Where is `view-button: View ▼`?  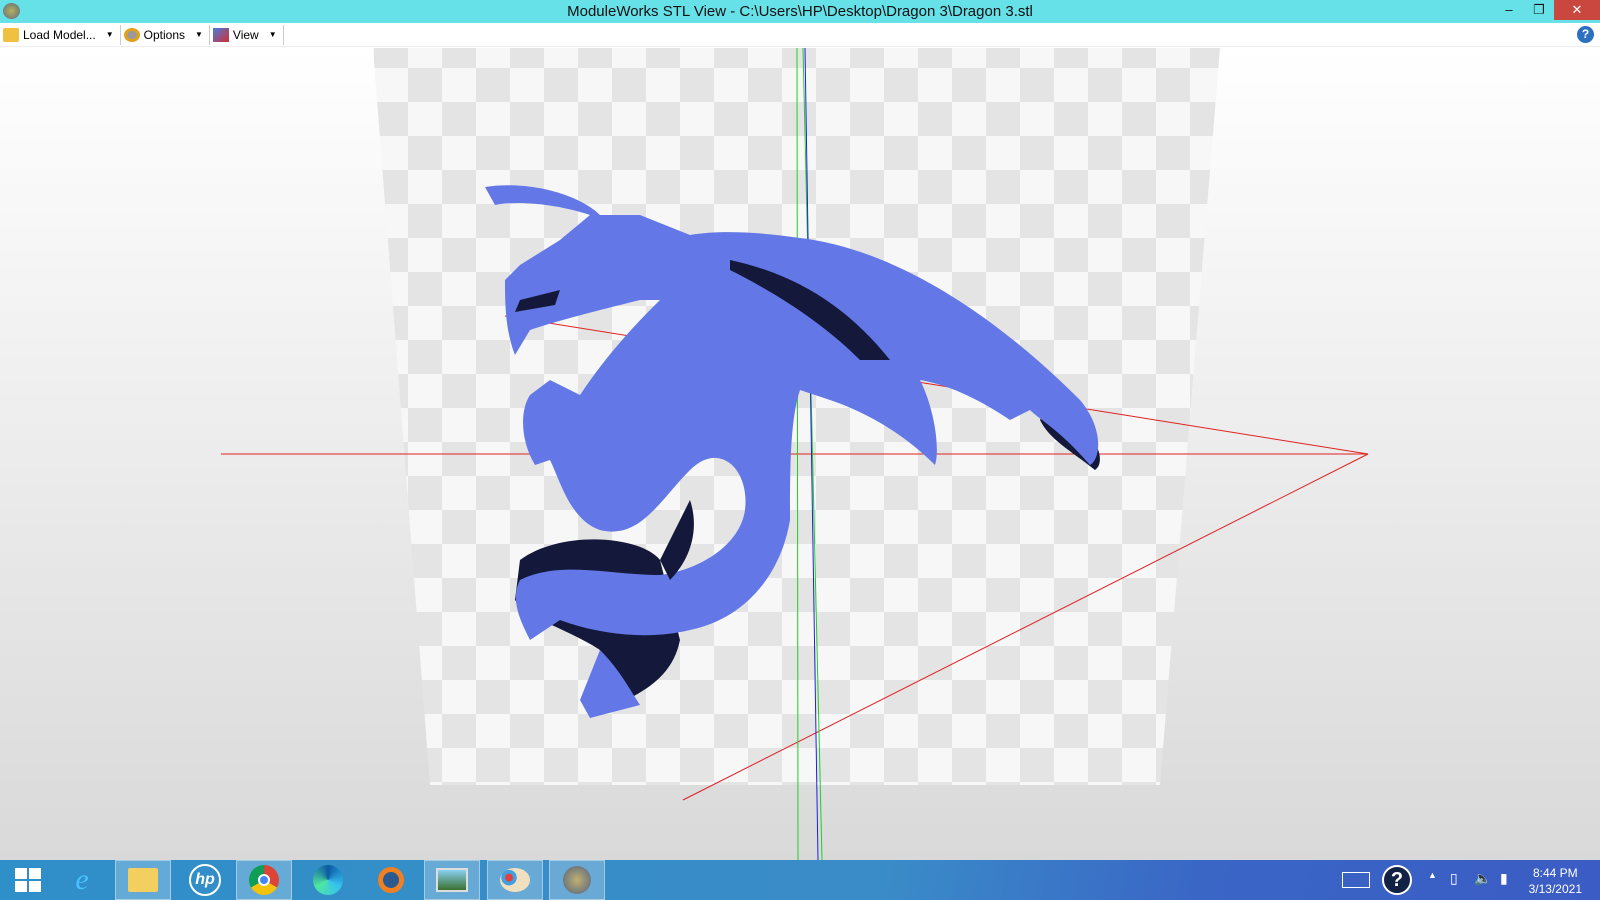
view-button: View ▼ is located at coordinates (247, 34).